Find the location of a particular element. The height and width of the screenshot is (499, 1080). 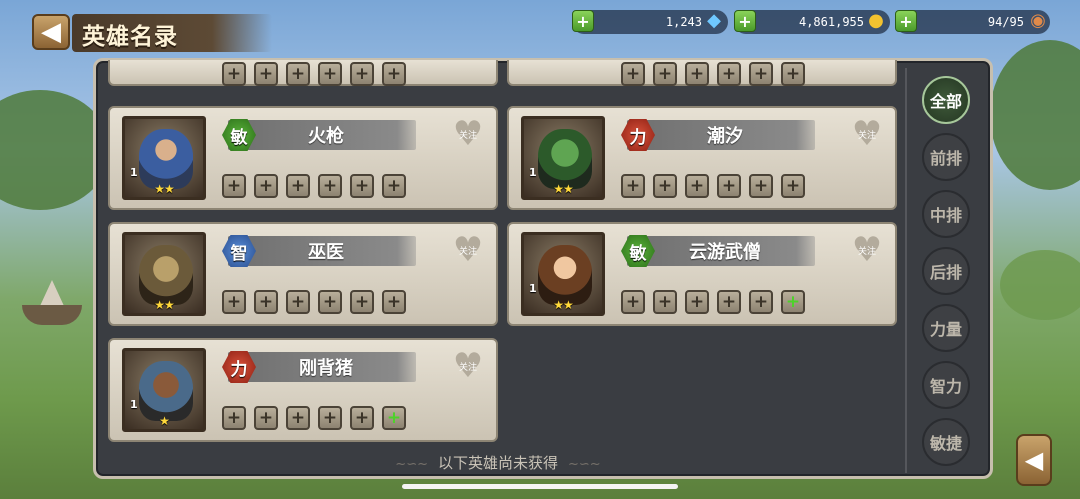

filter-middle-row: 中排 is located at coordinates (946, 214).